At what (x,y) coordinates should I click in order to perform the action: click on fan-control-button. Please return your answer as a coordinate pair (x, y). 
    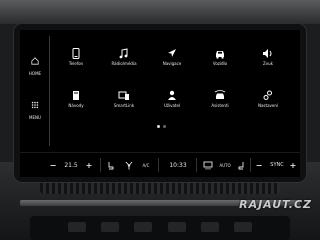
    Looking at the image, I should click on (129, 165).